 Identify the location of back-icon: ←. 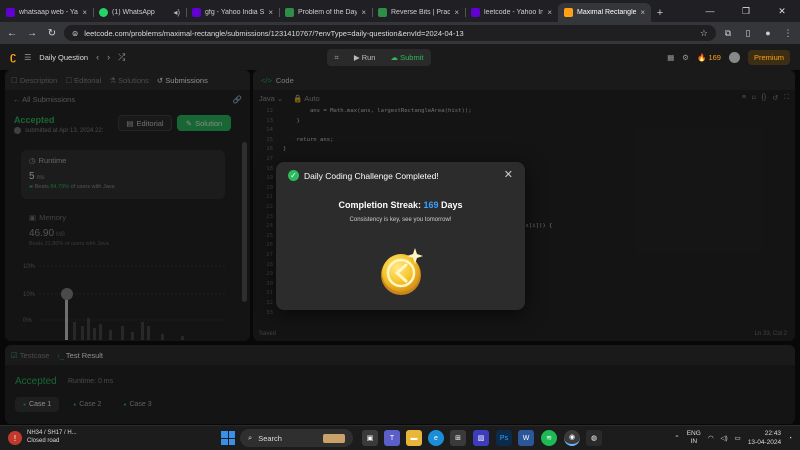
(12, 33).